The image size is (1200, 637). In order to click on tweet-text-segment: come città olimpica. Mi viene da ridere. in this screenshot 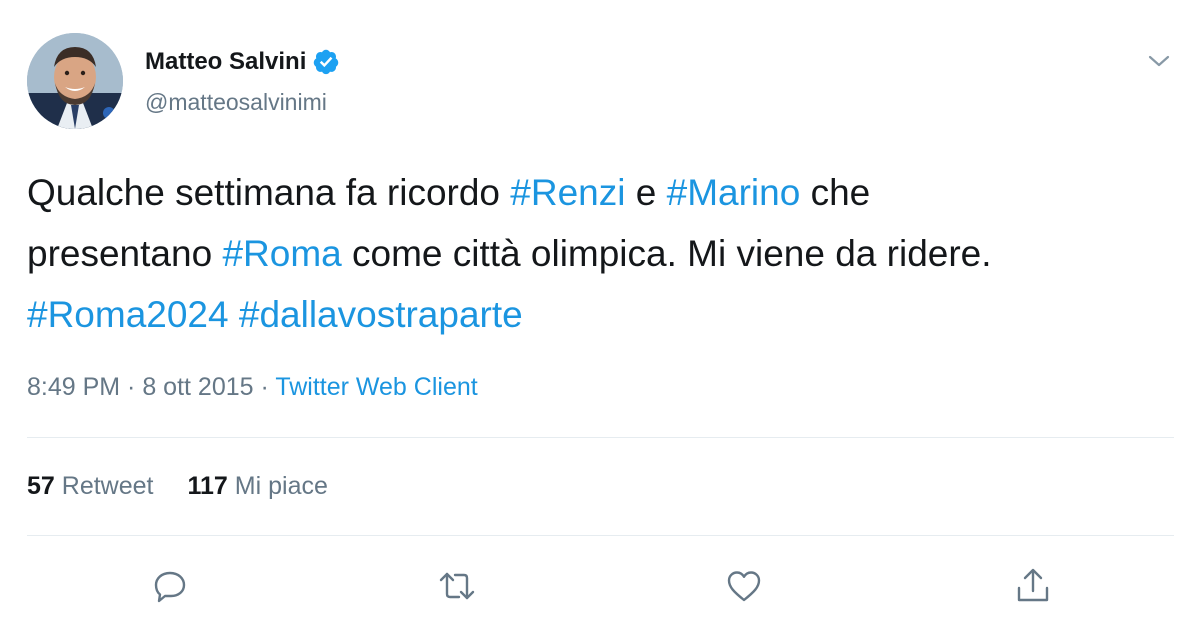, I will do `click(666, 253)`.